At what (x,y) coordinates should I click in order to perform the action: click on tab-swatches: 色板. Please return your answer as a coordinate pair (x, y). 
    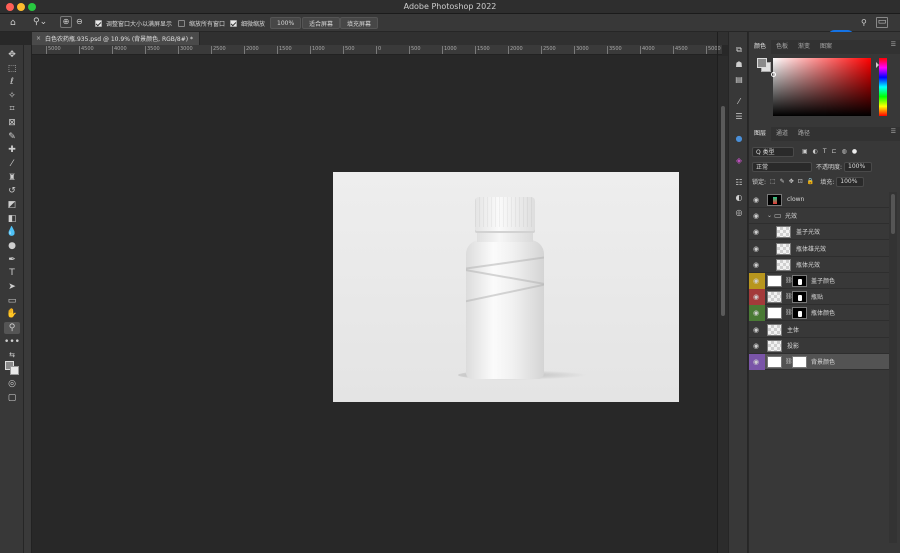
    Looking at the image, I should click on (782, 47).